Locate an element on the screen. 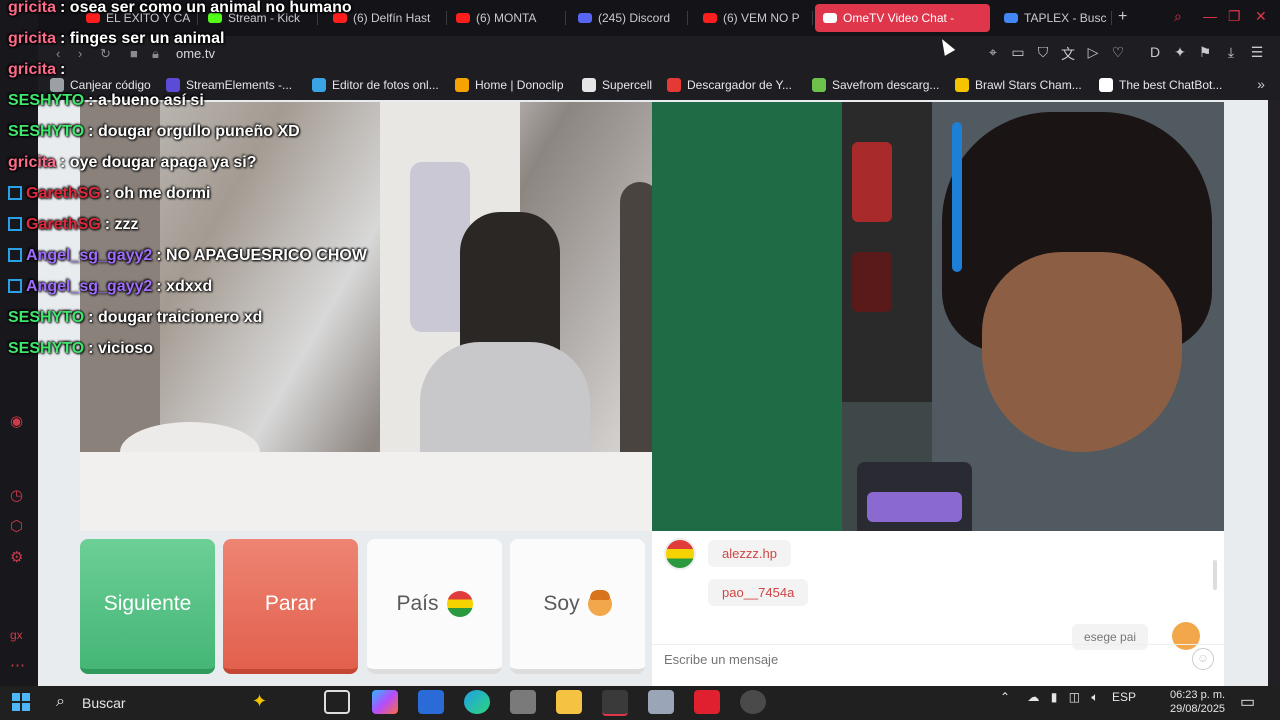 The width and height of the screenshot is (1280, 720). shield-icon: ⛉ is located at coordinates (1043, 53).